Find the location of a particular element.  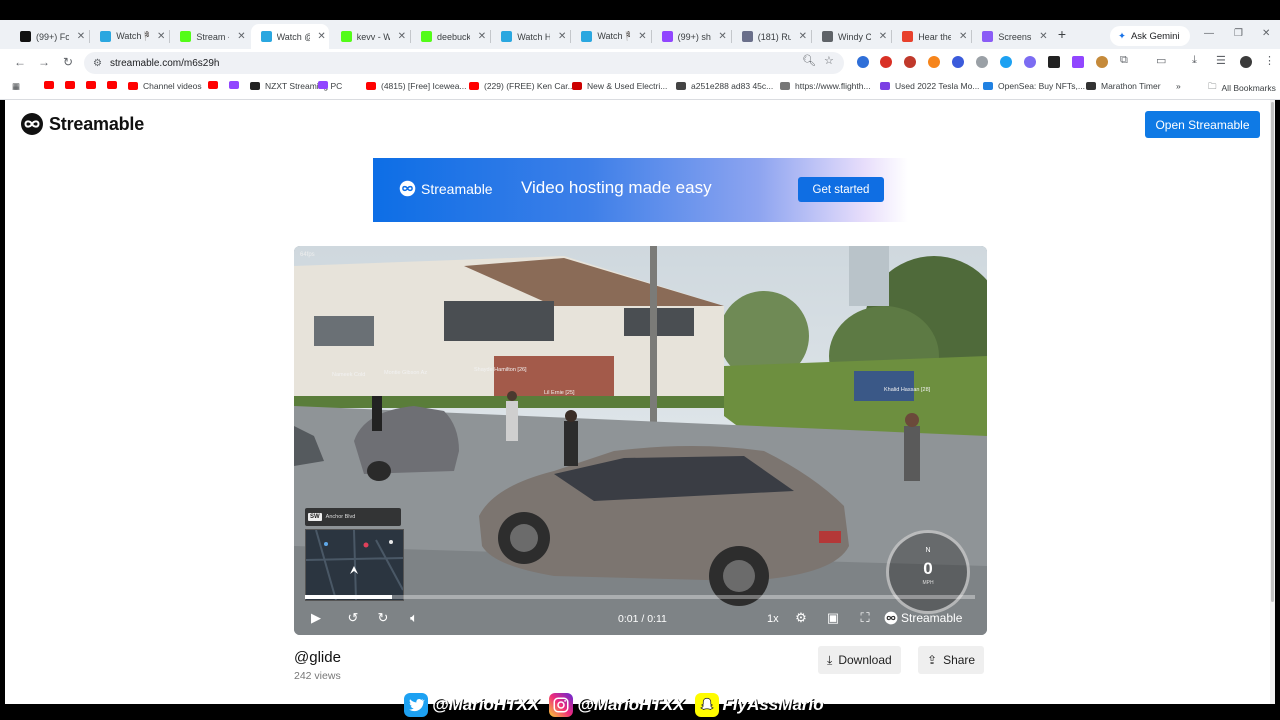

reload-icon: ↻ is located at coordinates (68, 62).